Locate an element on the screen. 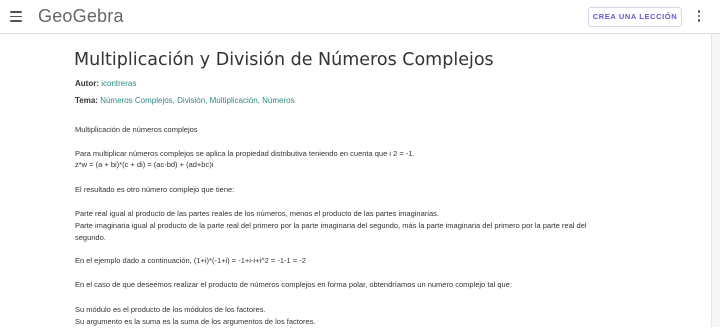  topic-link: Números is located at coordinates (278, 100).